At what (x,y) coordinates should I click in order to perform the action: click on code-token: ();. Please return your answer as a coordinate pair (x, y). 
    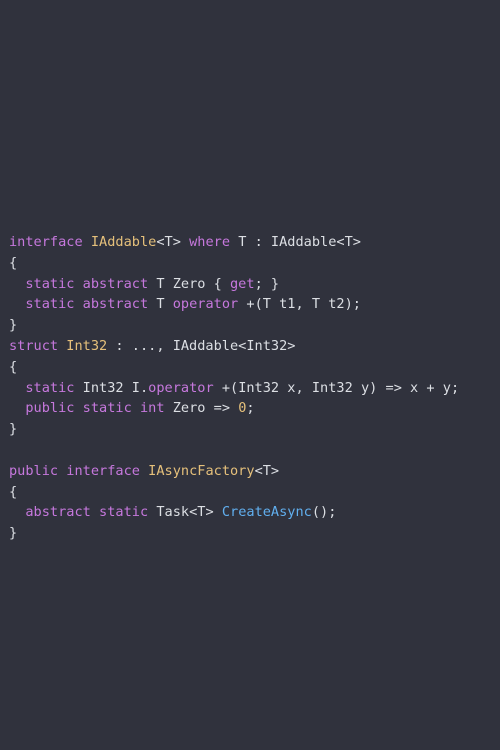
    Looking at the image, I should click on (324, 512).